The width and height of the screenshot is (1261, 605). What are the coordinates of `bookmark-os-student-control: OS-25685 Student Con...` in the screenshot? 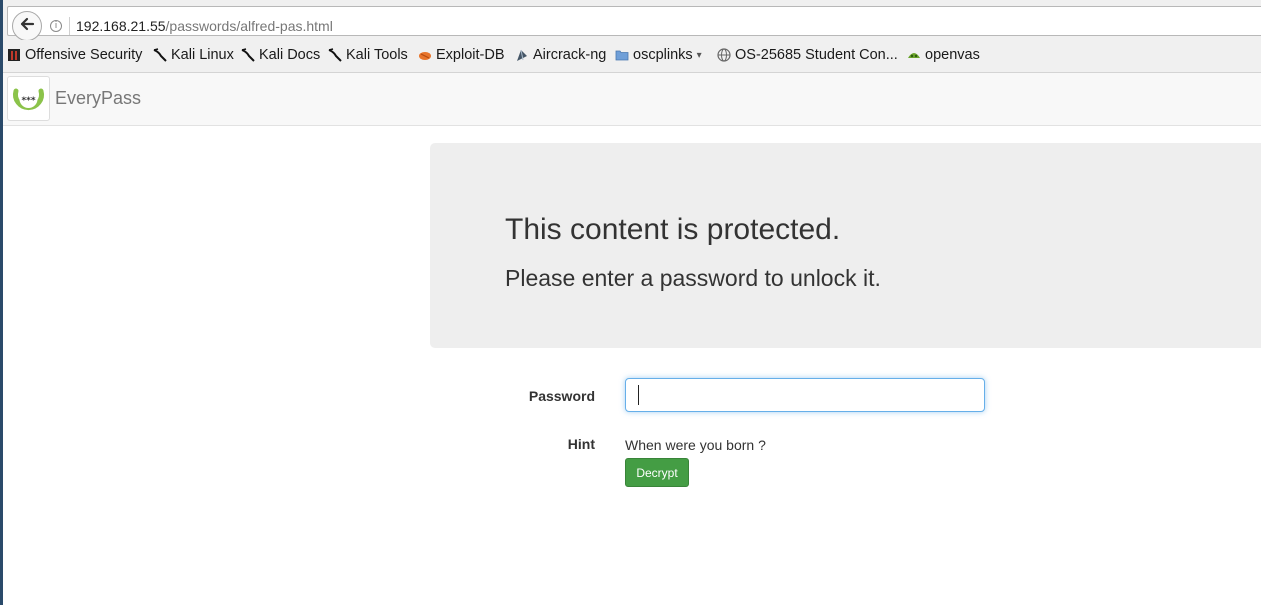 It's located at (807, 55).